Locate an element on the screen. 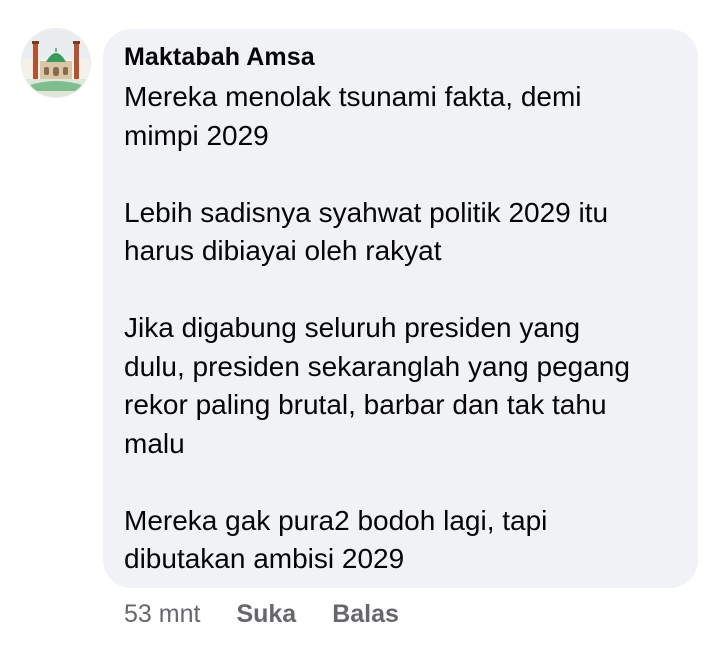  comment-actions: 53 mnt Suka Balas is located at coordinates (261, 614).